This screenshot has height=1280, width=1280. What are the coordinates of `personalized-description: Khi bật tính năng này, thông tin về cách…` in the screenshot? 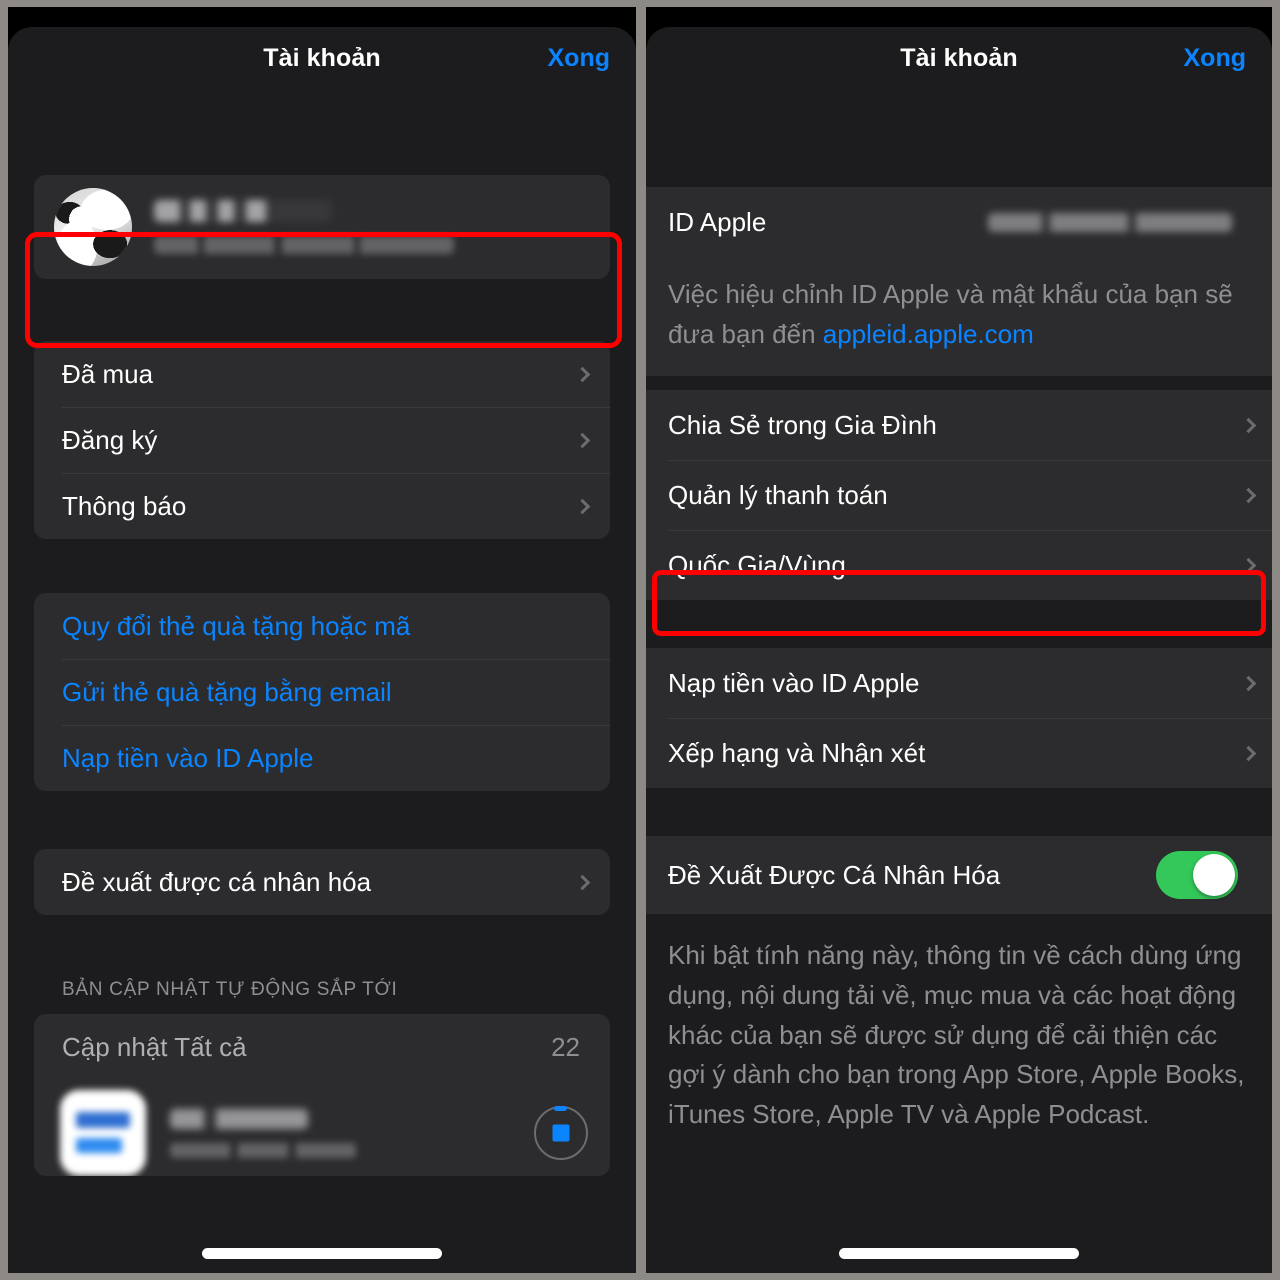 It's located at (959, 1024).